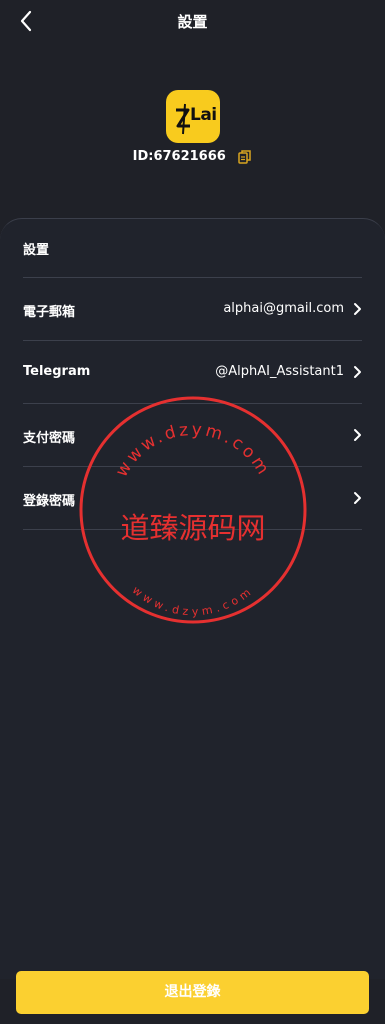 This screenshot has height=1024, width=385. I want to click on user-id-text: ID:67621666, so click(179, 156).